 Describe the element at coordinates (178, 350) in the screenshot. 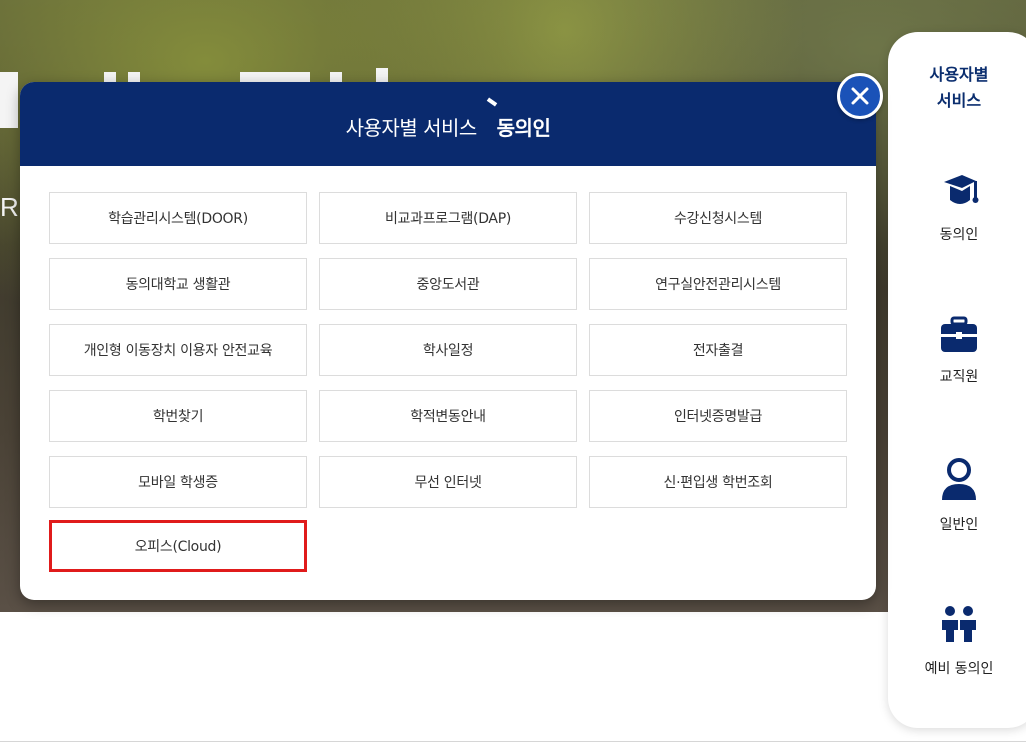

I see `service-tile: 개인형 이동장치 이용자 안전교육` at that location.